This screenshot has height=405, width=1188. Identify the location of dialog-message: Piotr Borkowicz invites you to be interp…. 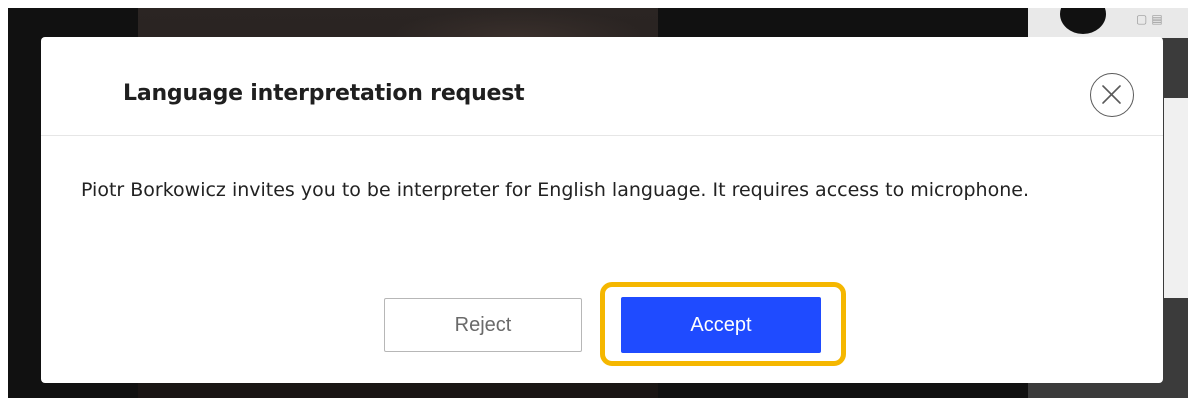
(555, 190).